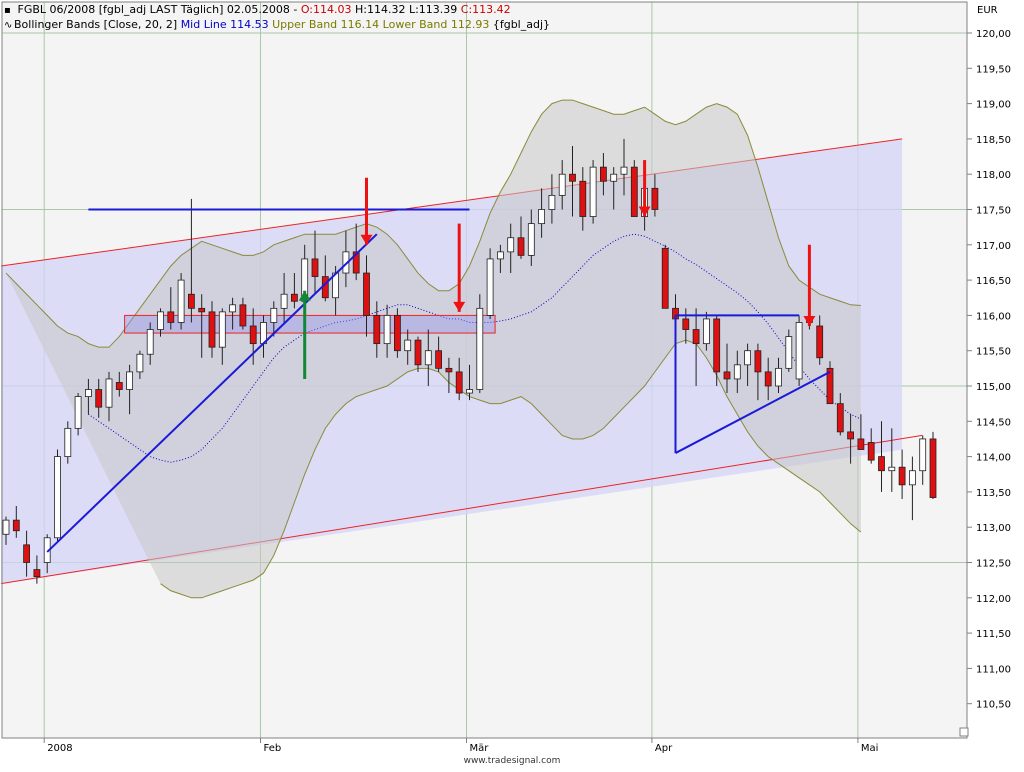  What do you see at coordinates (993, 705) in the screenshot?
I see `y-tick-label: 110,50` at bounding box center [993, 705].